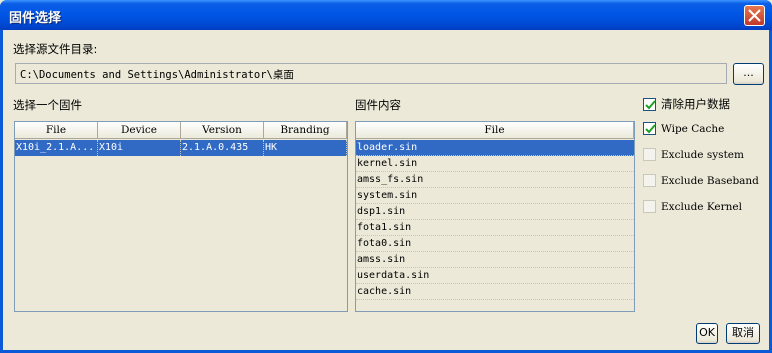 The image size is (772, 353). What do you see at coordinates (393, 275) in the screenshot?
I see `file-name: userdata.sin` at bounding box center [393, 275].